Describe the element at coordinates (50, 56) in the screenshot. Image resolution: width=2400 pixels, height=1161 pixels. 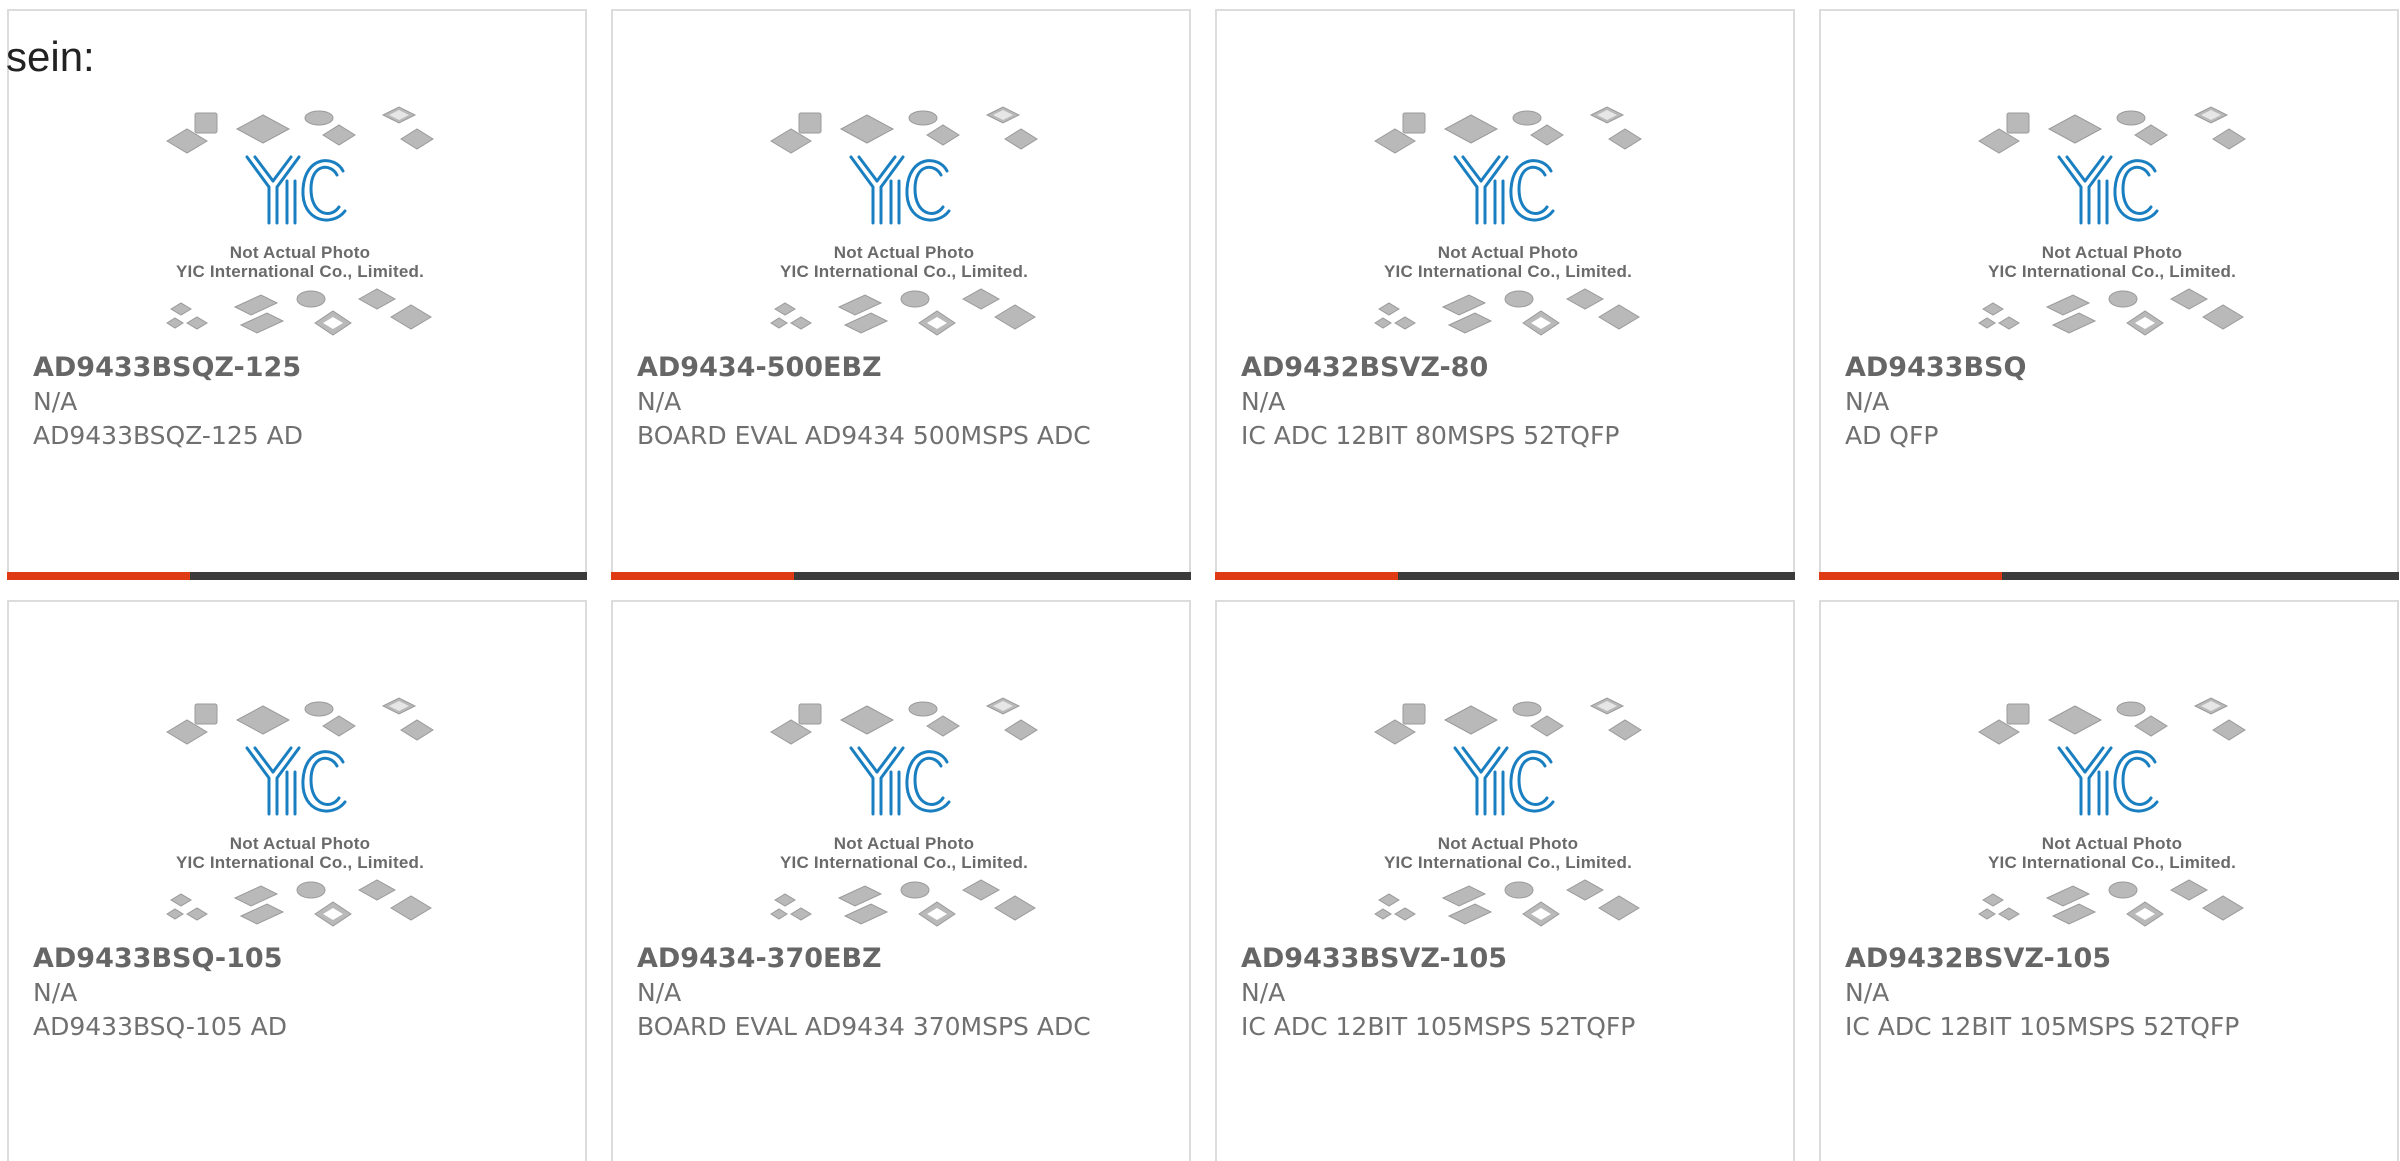
I see `section-heading: sein:` at that location.